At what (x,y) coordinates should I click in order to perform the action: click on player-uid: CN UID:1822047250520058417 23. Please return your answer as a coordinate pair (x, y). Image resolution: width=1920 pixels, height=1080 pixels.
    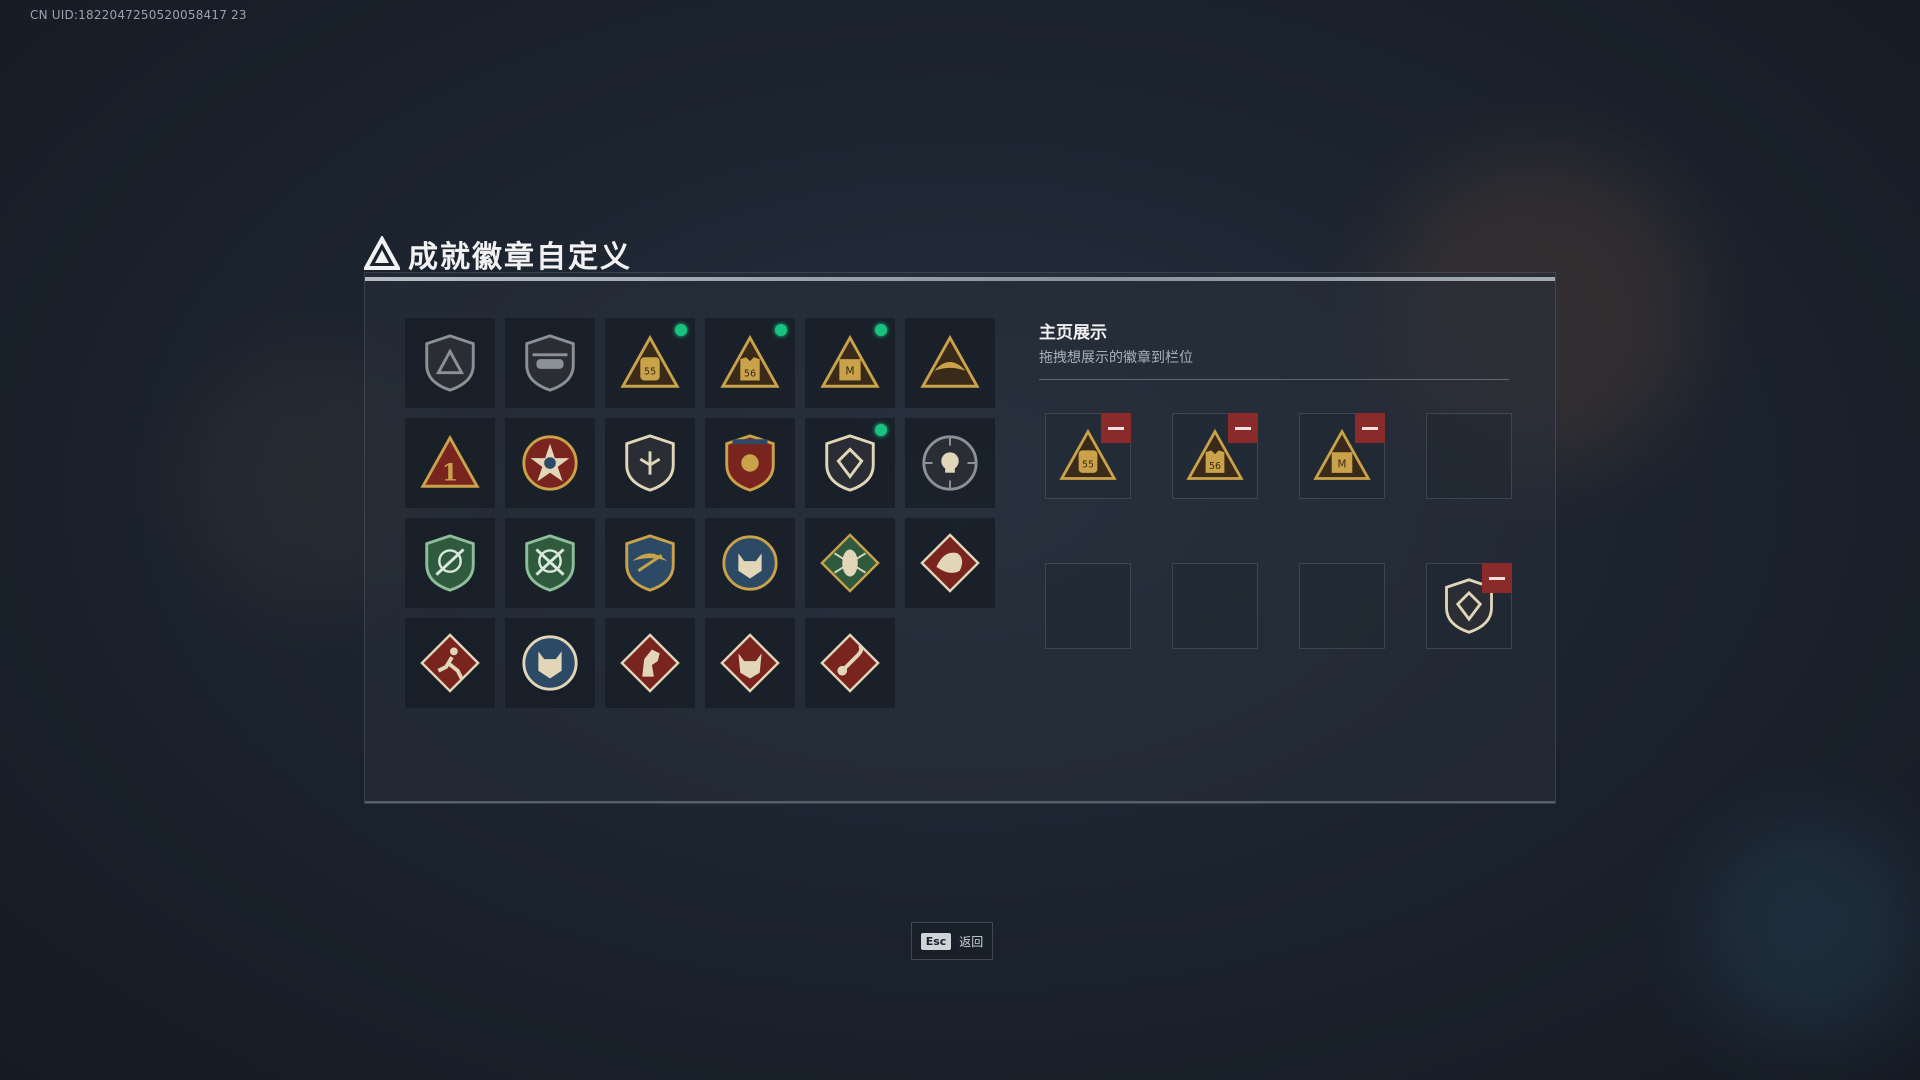
    Looking at the image, I should click on (138, 15).